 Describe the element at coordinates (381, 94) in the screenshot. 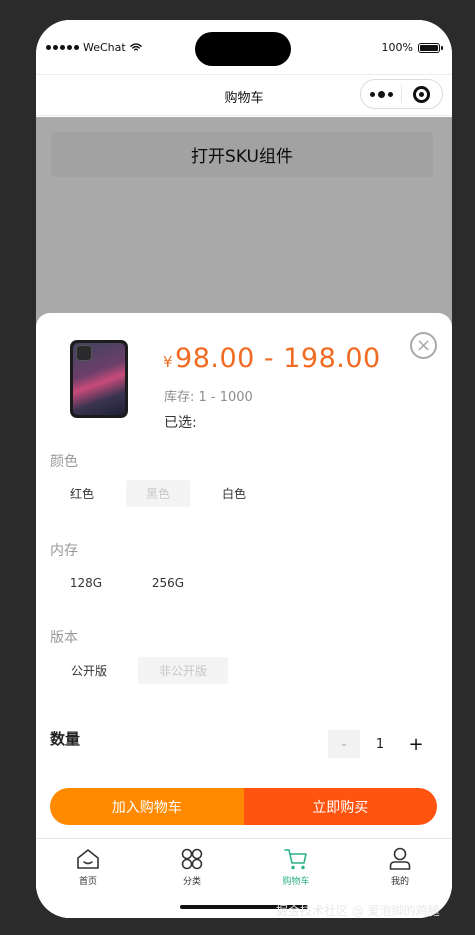

I see `more-icon` at that location.